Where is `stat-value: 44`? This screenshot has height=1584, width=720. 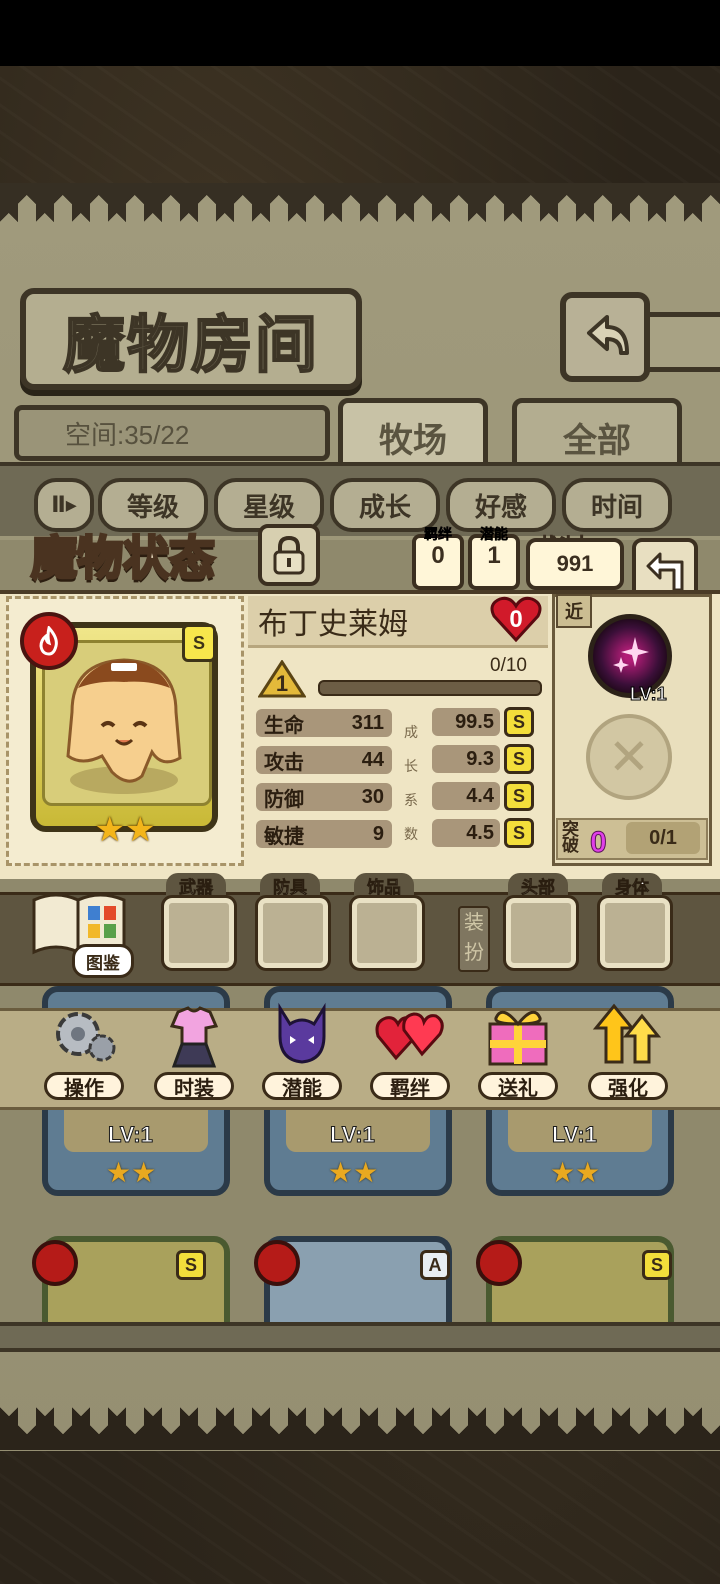 stat-value: 44 is located at coordinates (372, 759).